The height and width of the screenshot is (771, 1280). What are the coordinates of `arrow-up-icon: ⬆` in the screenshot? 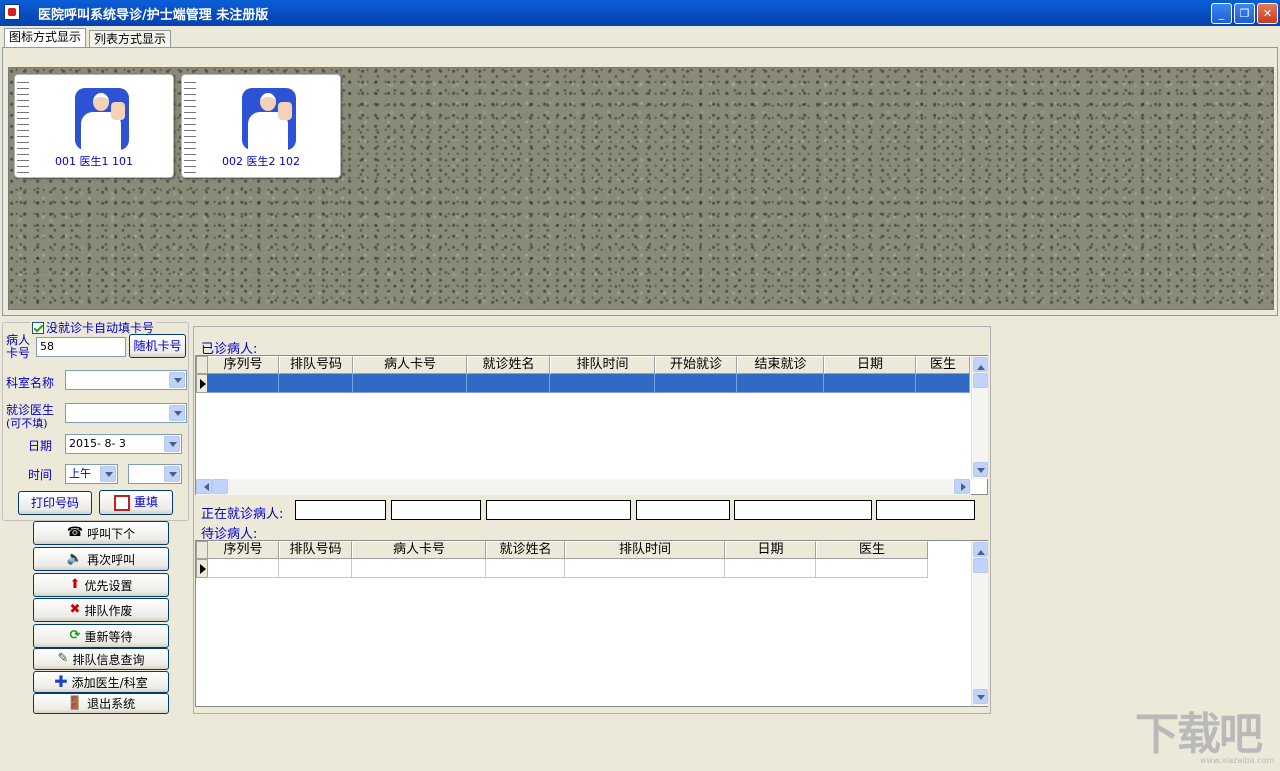 It's located at (75, 584).